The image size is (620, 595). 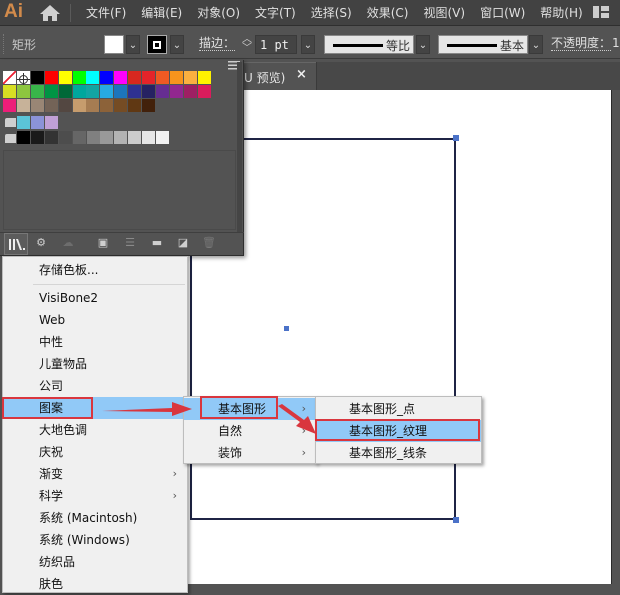 I want to click on stroke-color-swatch, so click(x=157, y=44).